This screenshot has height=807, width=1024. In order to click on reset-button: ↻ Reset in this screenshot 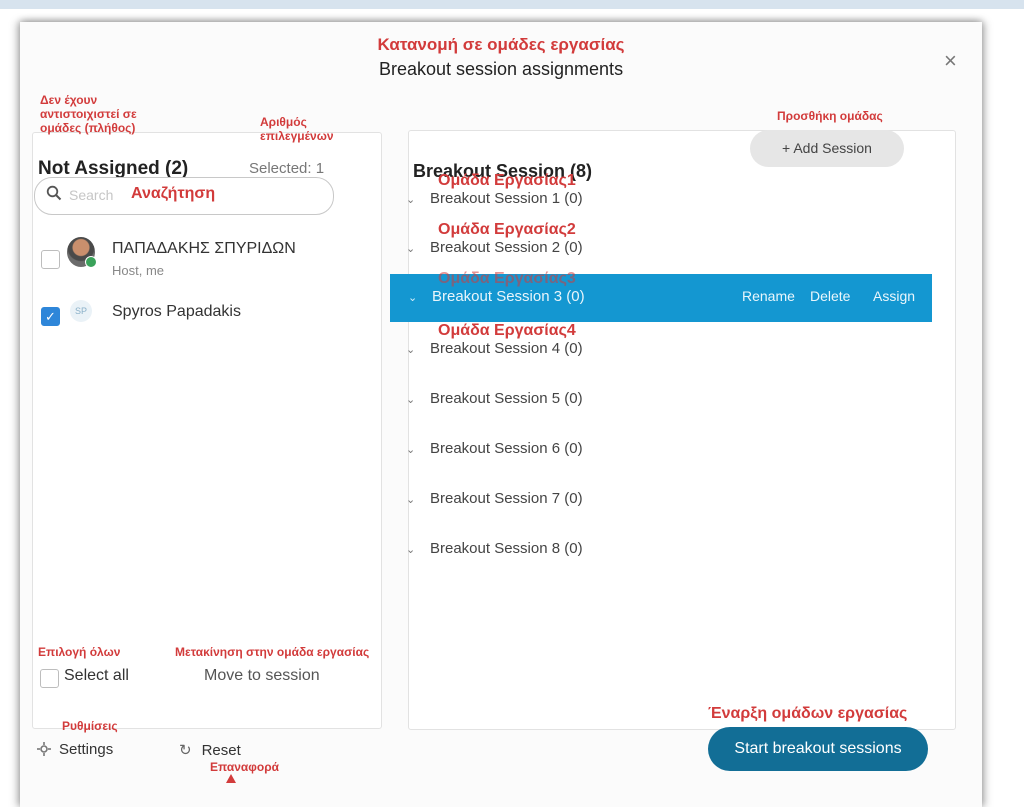, I will do `click(210, 750)`.